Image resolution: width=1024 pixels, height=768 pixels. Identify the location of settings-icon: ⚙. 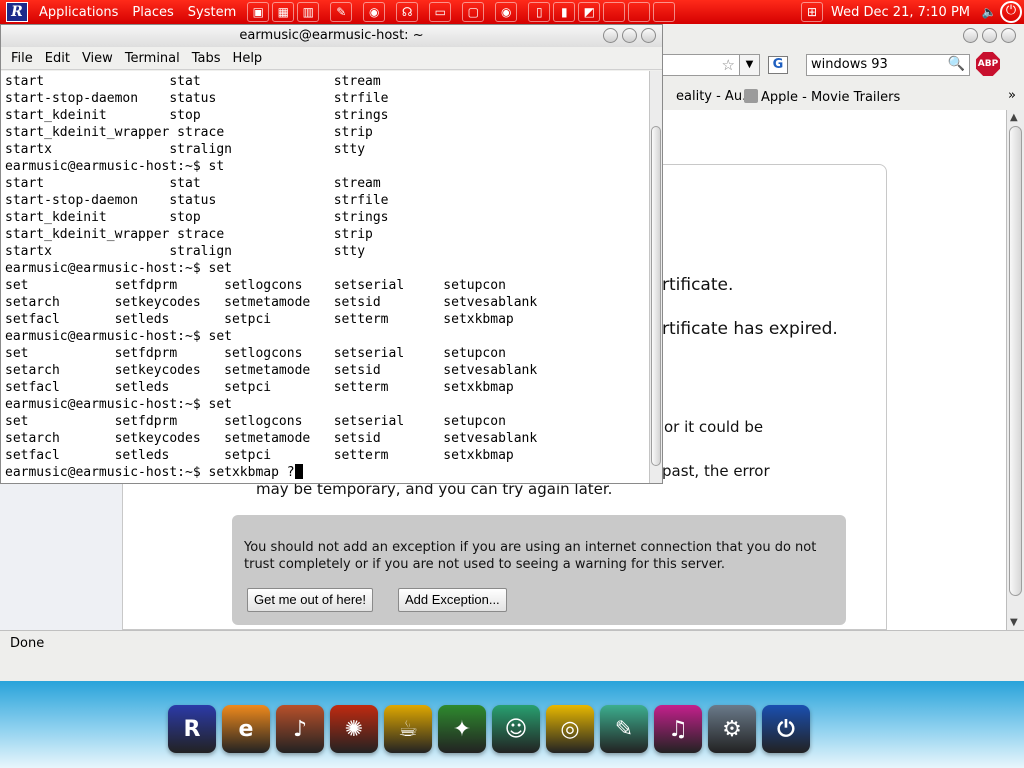
(732, 729).